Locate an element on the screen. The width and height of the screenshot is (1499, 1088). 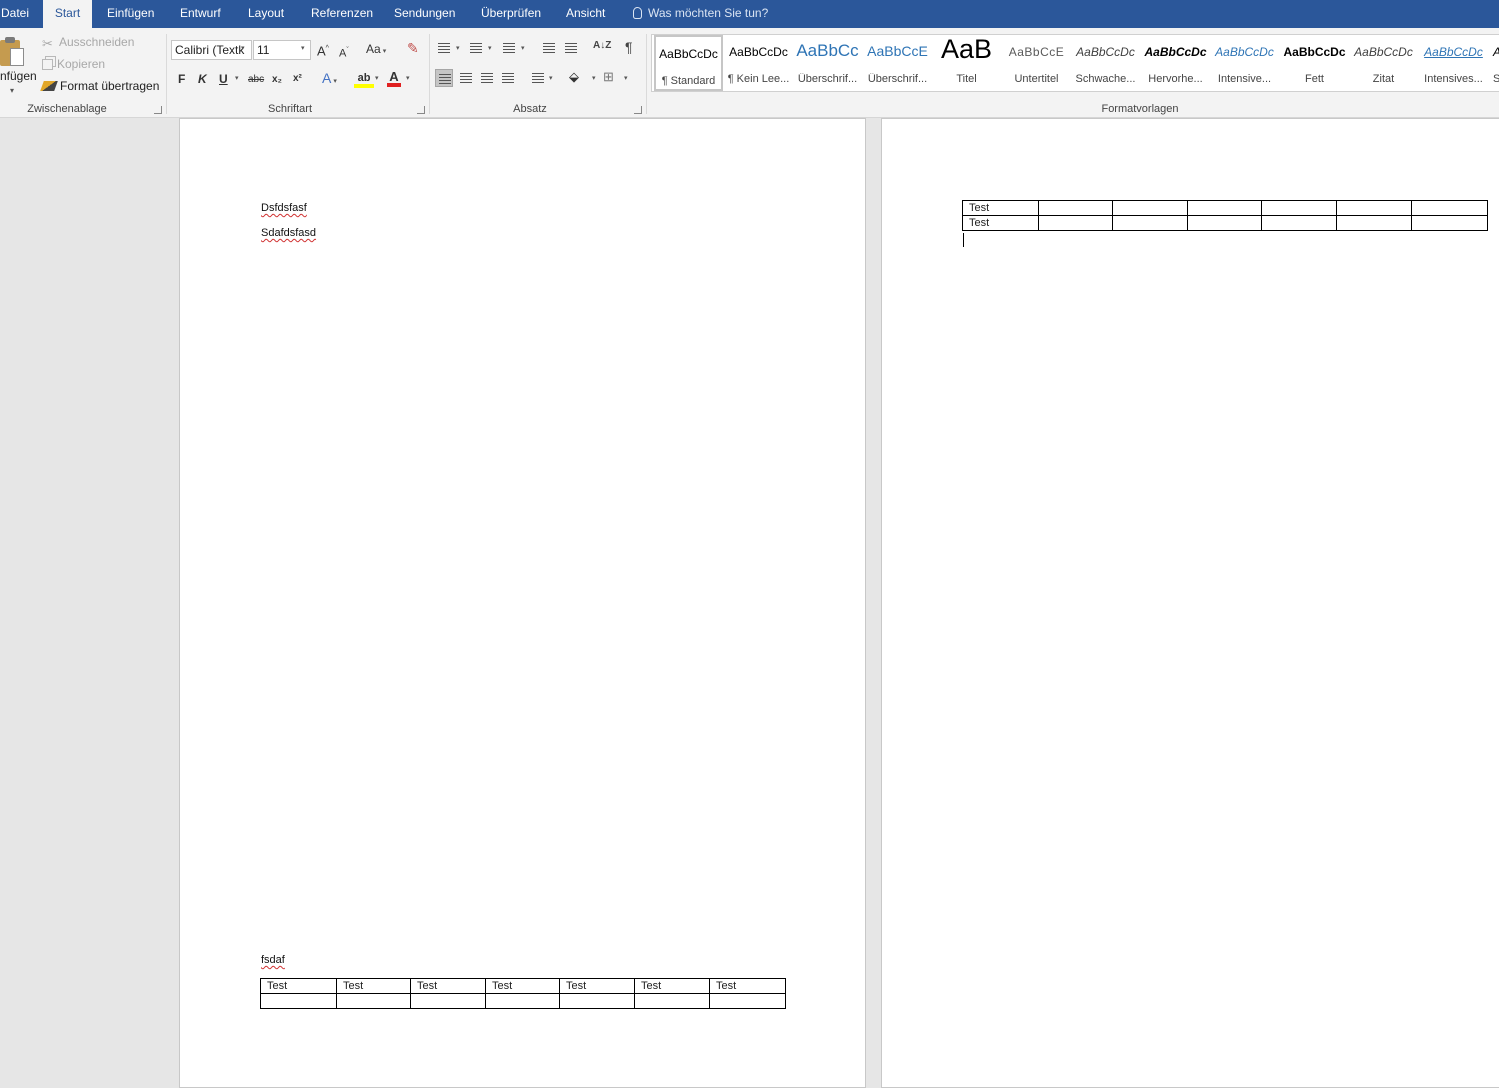
grow-font-button: A^ is located at coordinates (323, 50).